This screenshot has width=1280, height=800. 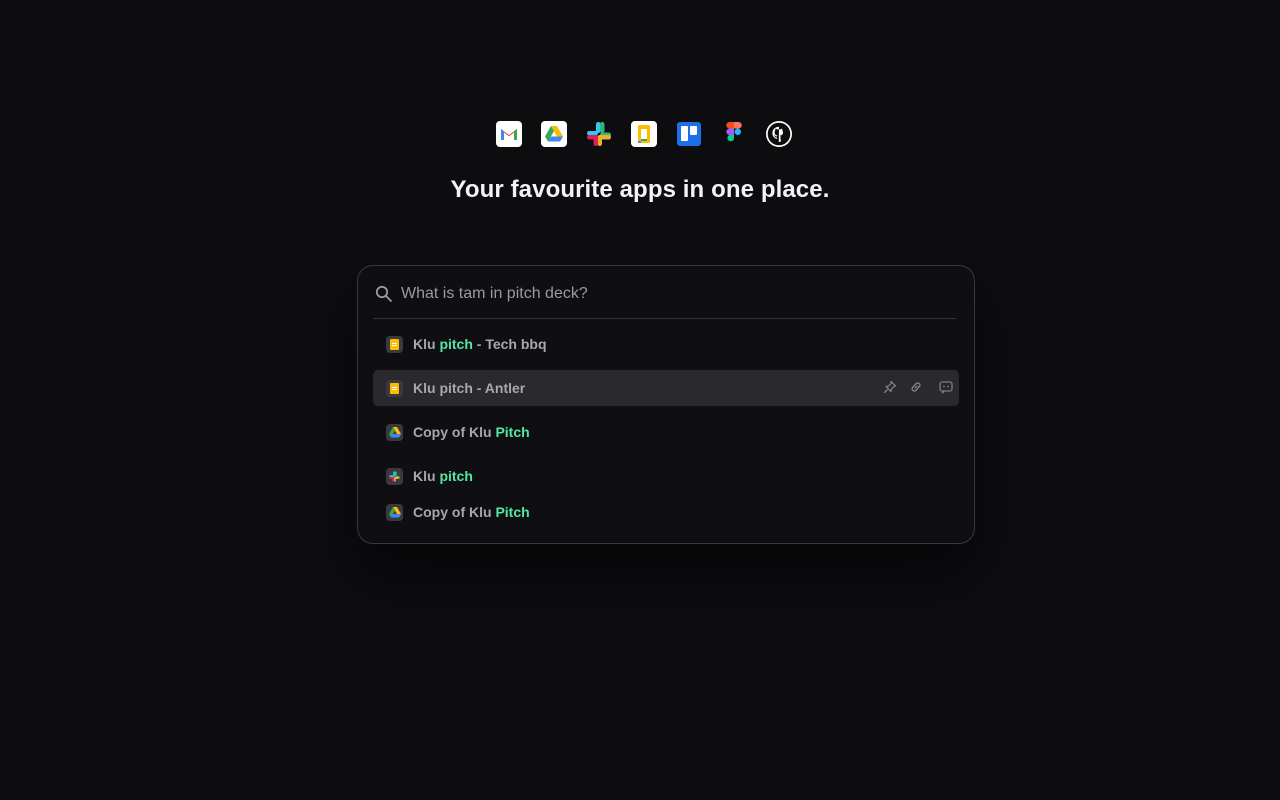 I want to click on google-keep-icon, so click(x=644, y=134).